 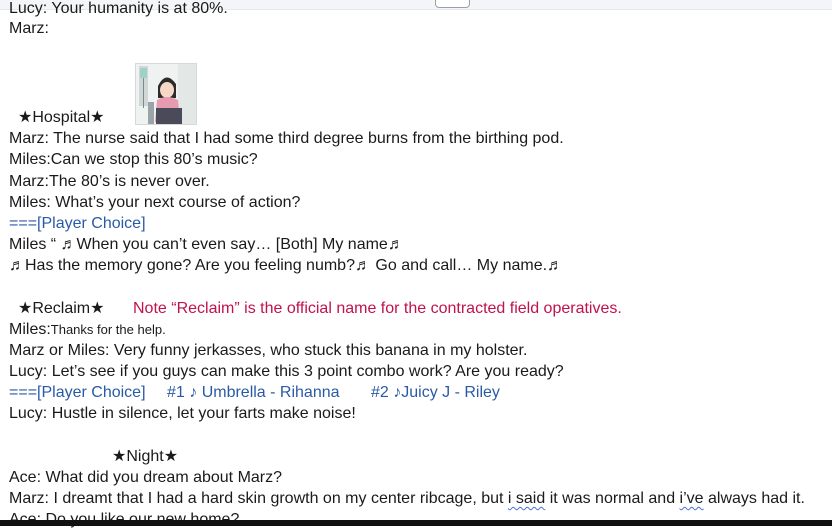 I want to click on bottom-edge-bar, so click(x=416, y=523).